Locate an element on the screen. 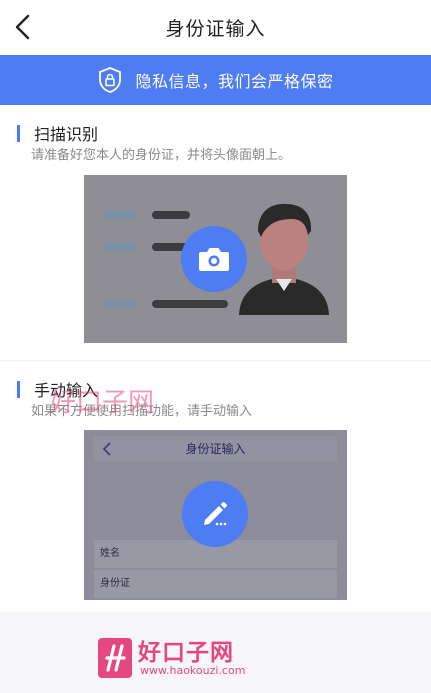 This screenshot has width=431, height=693. manual-section-title: 手动输入 is located at coordinates (66, 390).